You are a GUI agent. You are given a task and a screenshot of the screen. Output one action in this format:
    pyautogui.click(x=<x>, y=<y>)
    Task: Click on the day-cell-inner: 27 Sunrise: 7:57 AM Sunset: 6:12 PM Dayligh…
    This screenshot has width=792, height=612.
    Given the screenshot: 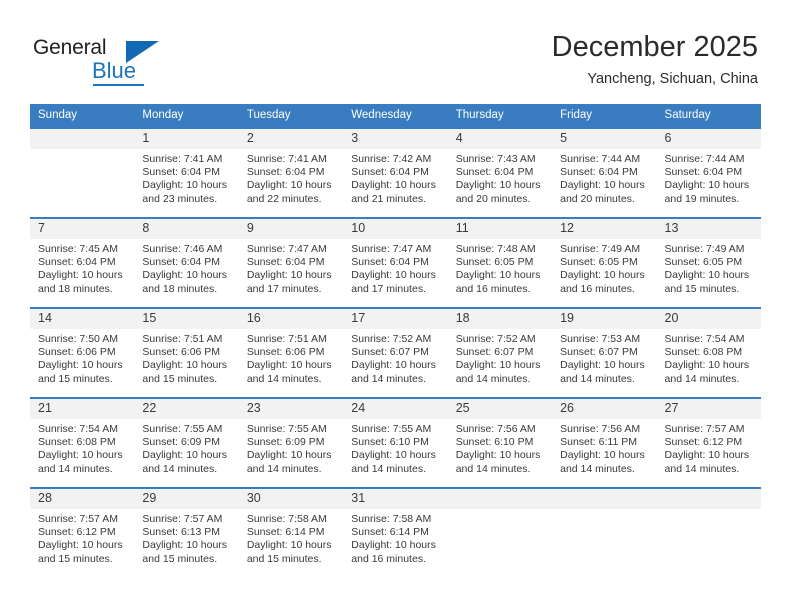 What is the action you would take?
    pyautogui.click(x=708, y=442)
    